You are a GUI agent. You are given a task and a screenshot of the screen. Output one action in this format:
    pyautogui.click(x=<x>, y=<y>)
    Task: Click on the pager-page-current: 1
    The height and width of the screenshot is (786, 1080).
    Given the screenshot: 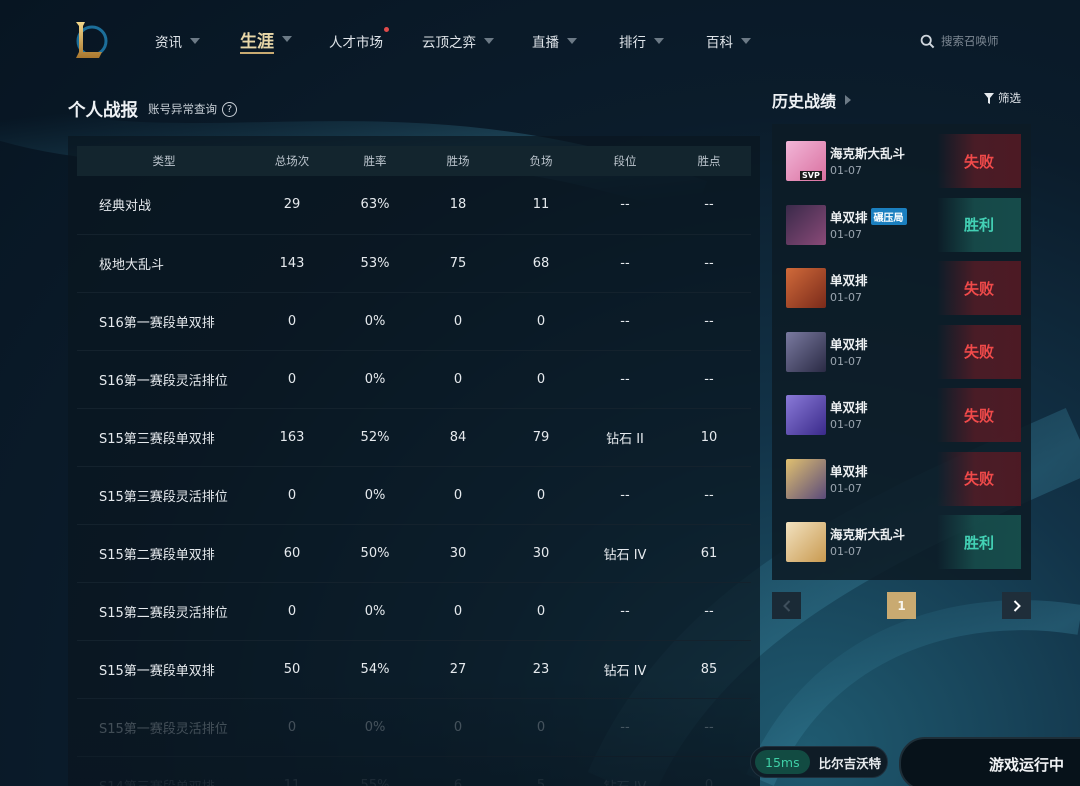 What is the action you would take?
    pyautogui.click(x=901, y=605)
    